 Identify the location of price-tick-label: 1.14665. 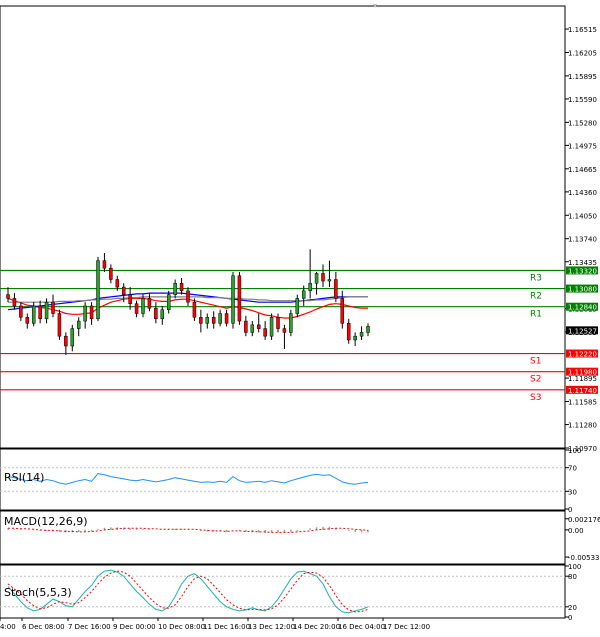
(582, 170).